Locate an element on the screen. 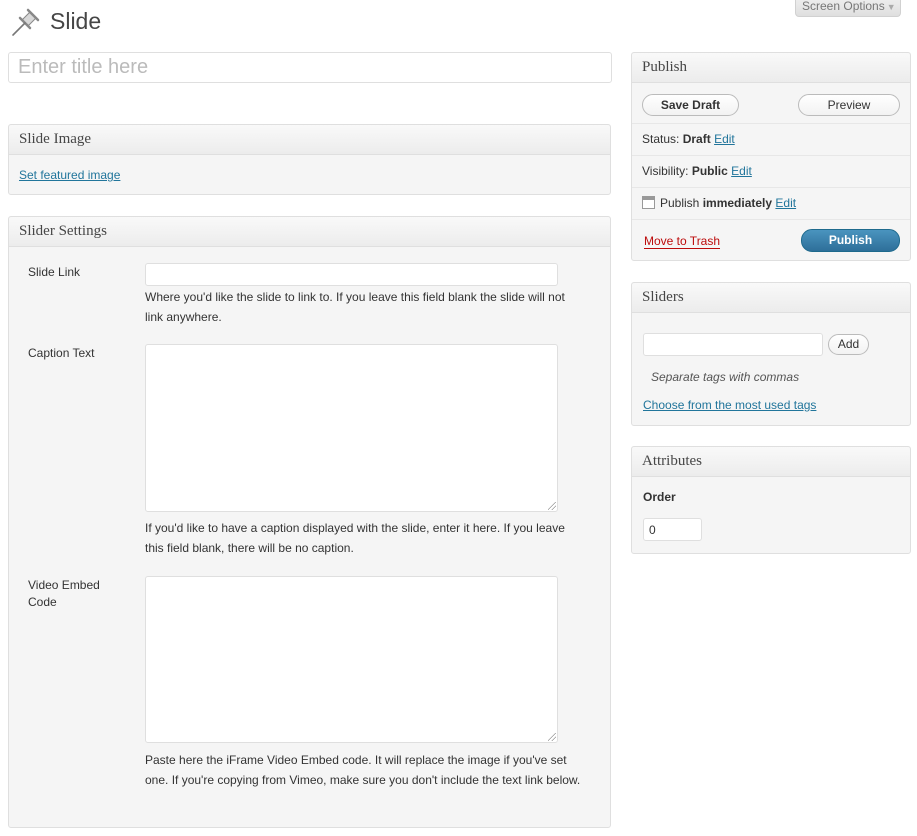 The width and height of the screenshot is (917, 836). status-row: Status: Draft Edit is located at coordinates (771, 139).